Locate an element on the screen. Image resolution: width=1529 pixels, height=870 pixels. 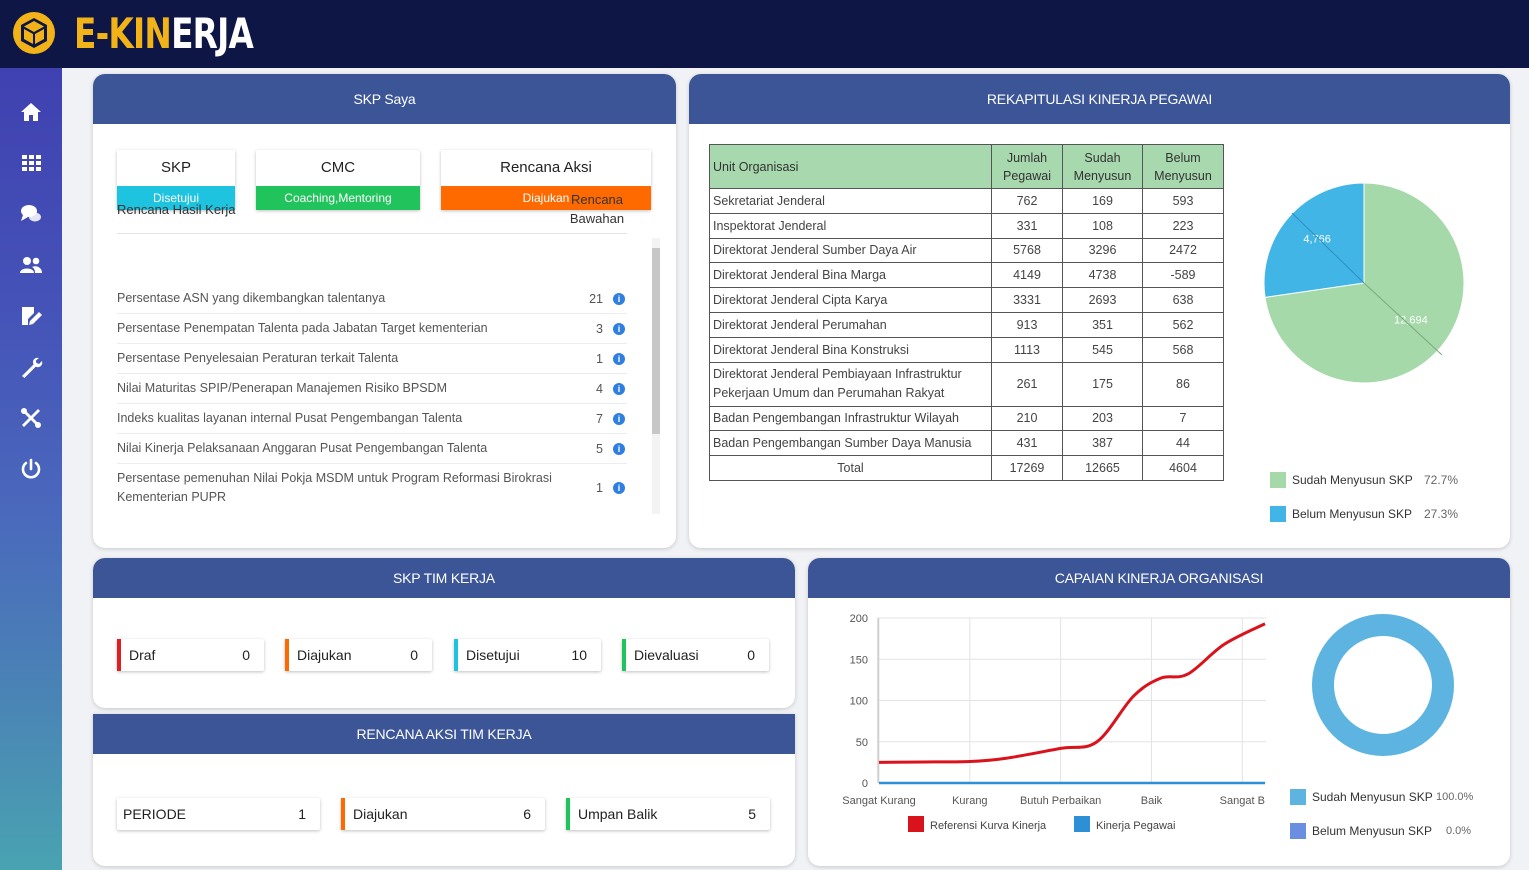
unit-header: Unit Organisasi is located at coordinates (850, 166).